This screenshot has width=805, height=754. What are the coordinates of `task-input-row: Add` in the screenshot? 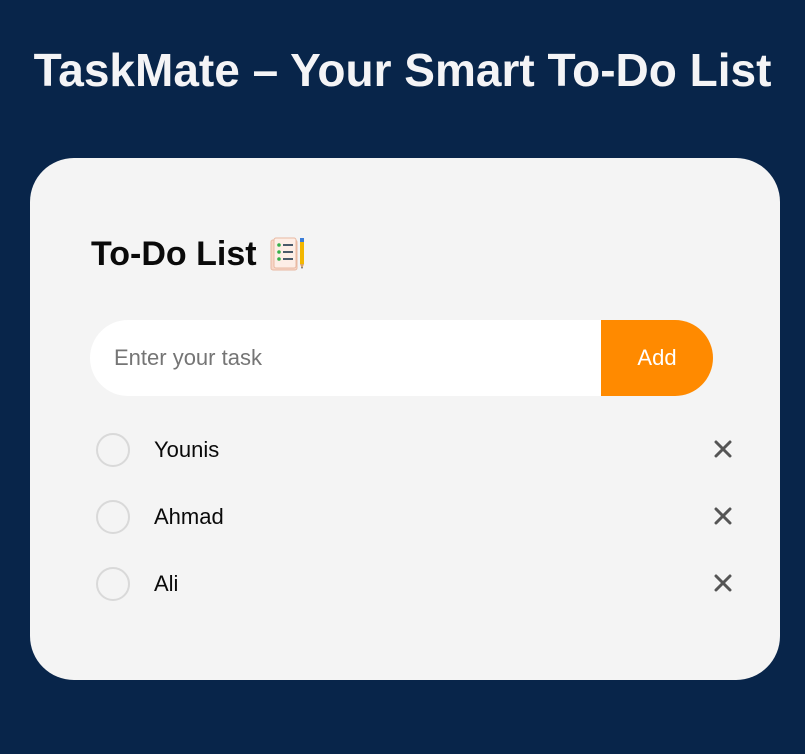 It's located at (401, 358).